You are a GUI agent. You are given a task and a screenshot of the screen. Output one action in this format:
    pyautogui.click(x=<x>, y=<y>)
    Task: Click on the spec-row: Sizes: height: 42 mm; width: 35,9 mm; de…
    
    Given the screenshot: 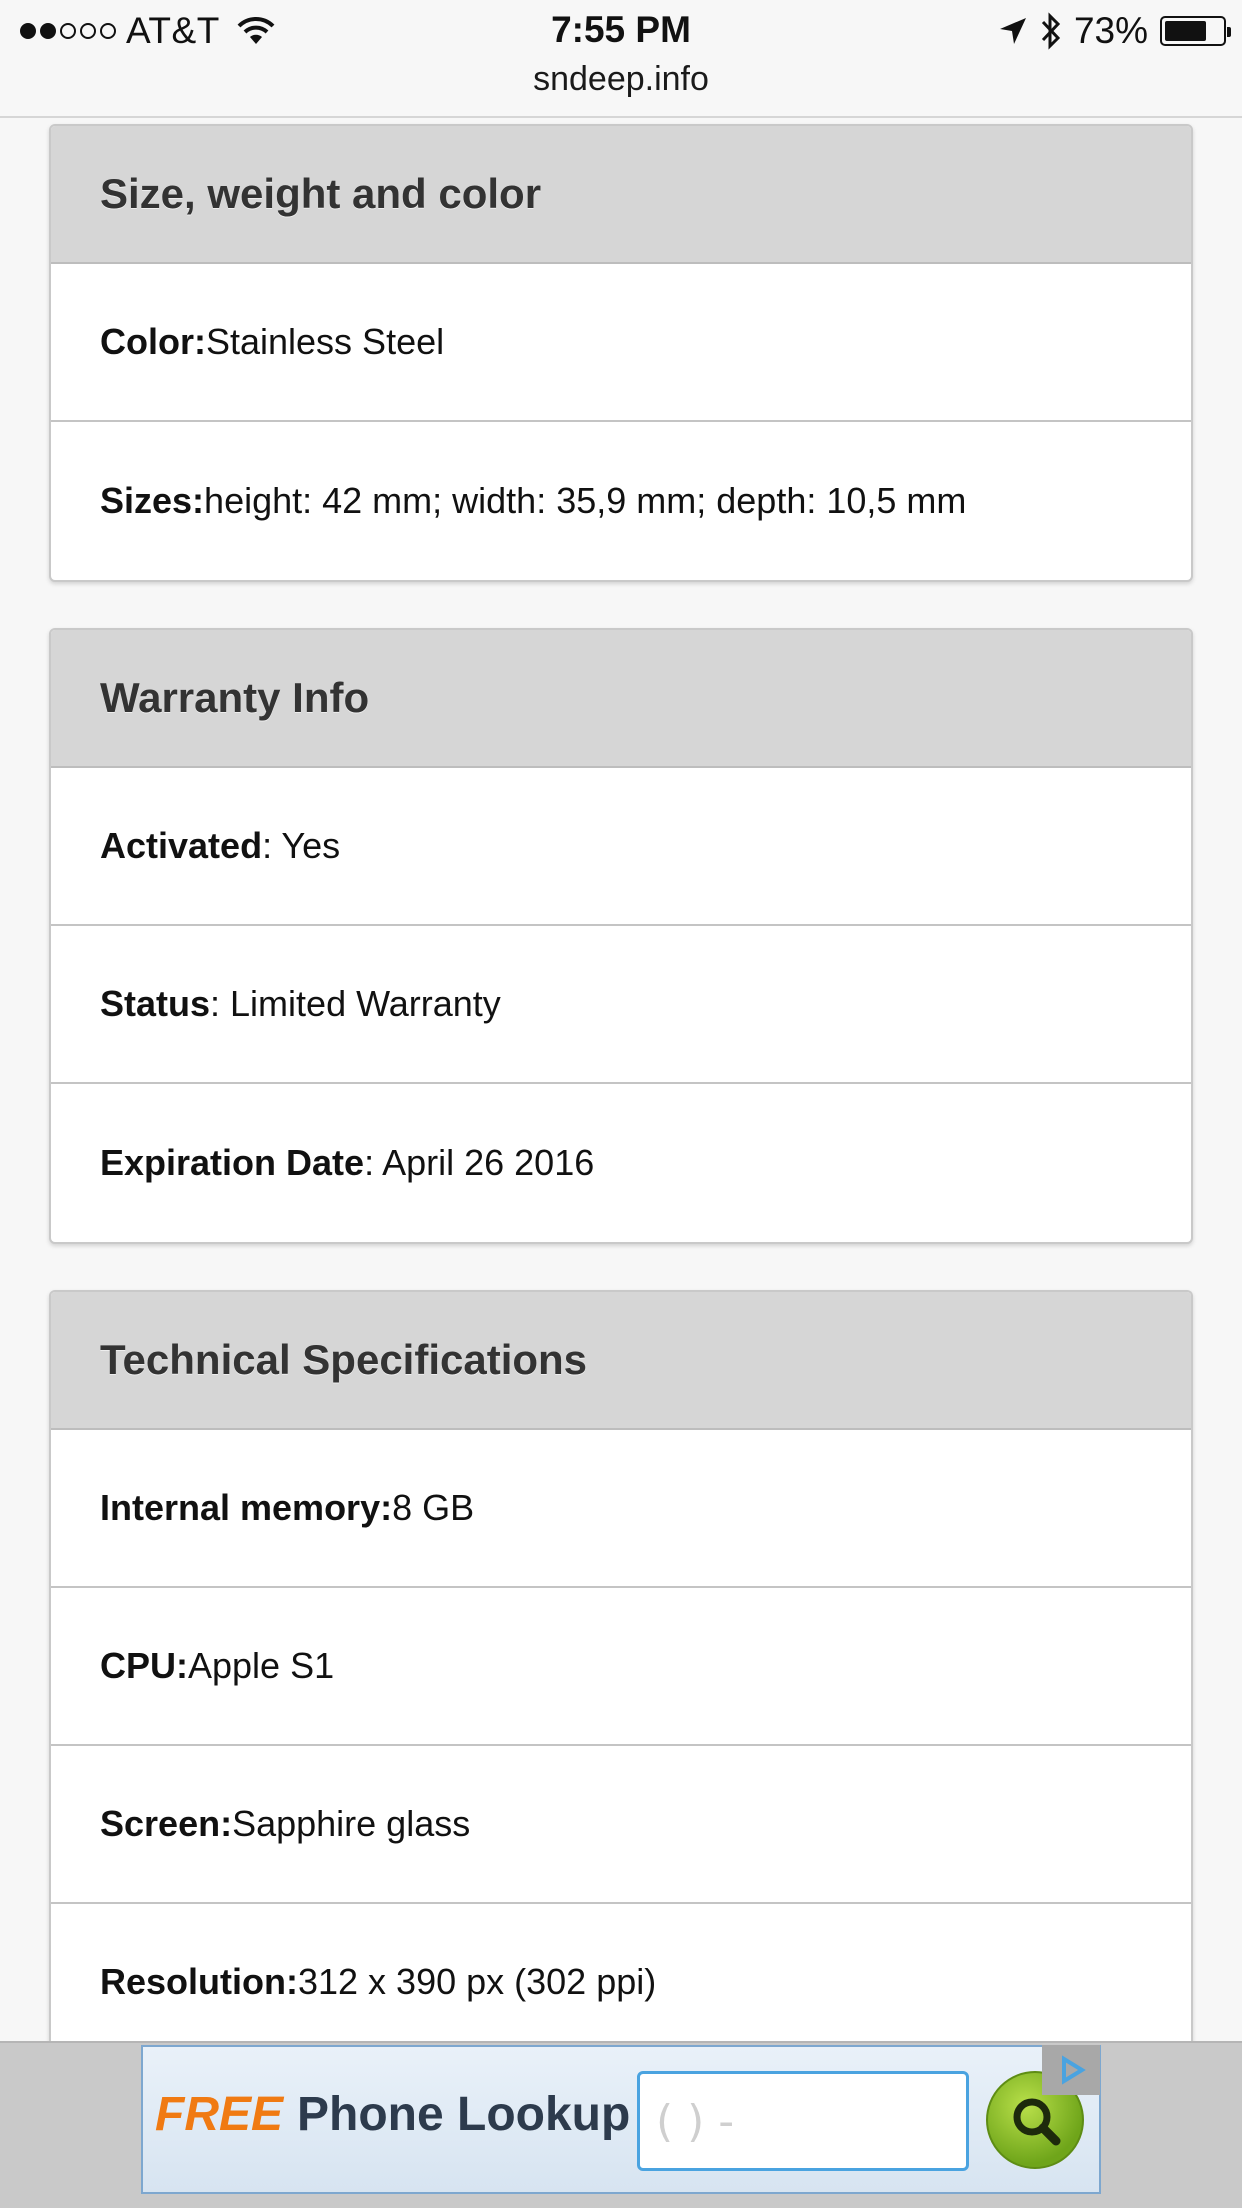 What is the action you would take?
    pyautogui.click(x=621, y=501)
    